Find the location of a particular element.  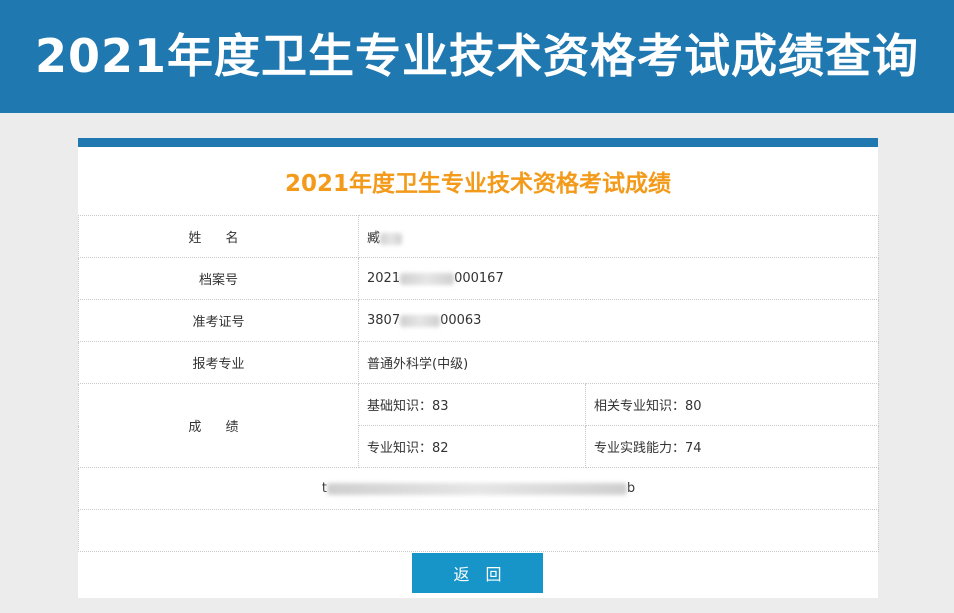

name-label: 姓 名 is located at coordinates (218, 236).